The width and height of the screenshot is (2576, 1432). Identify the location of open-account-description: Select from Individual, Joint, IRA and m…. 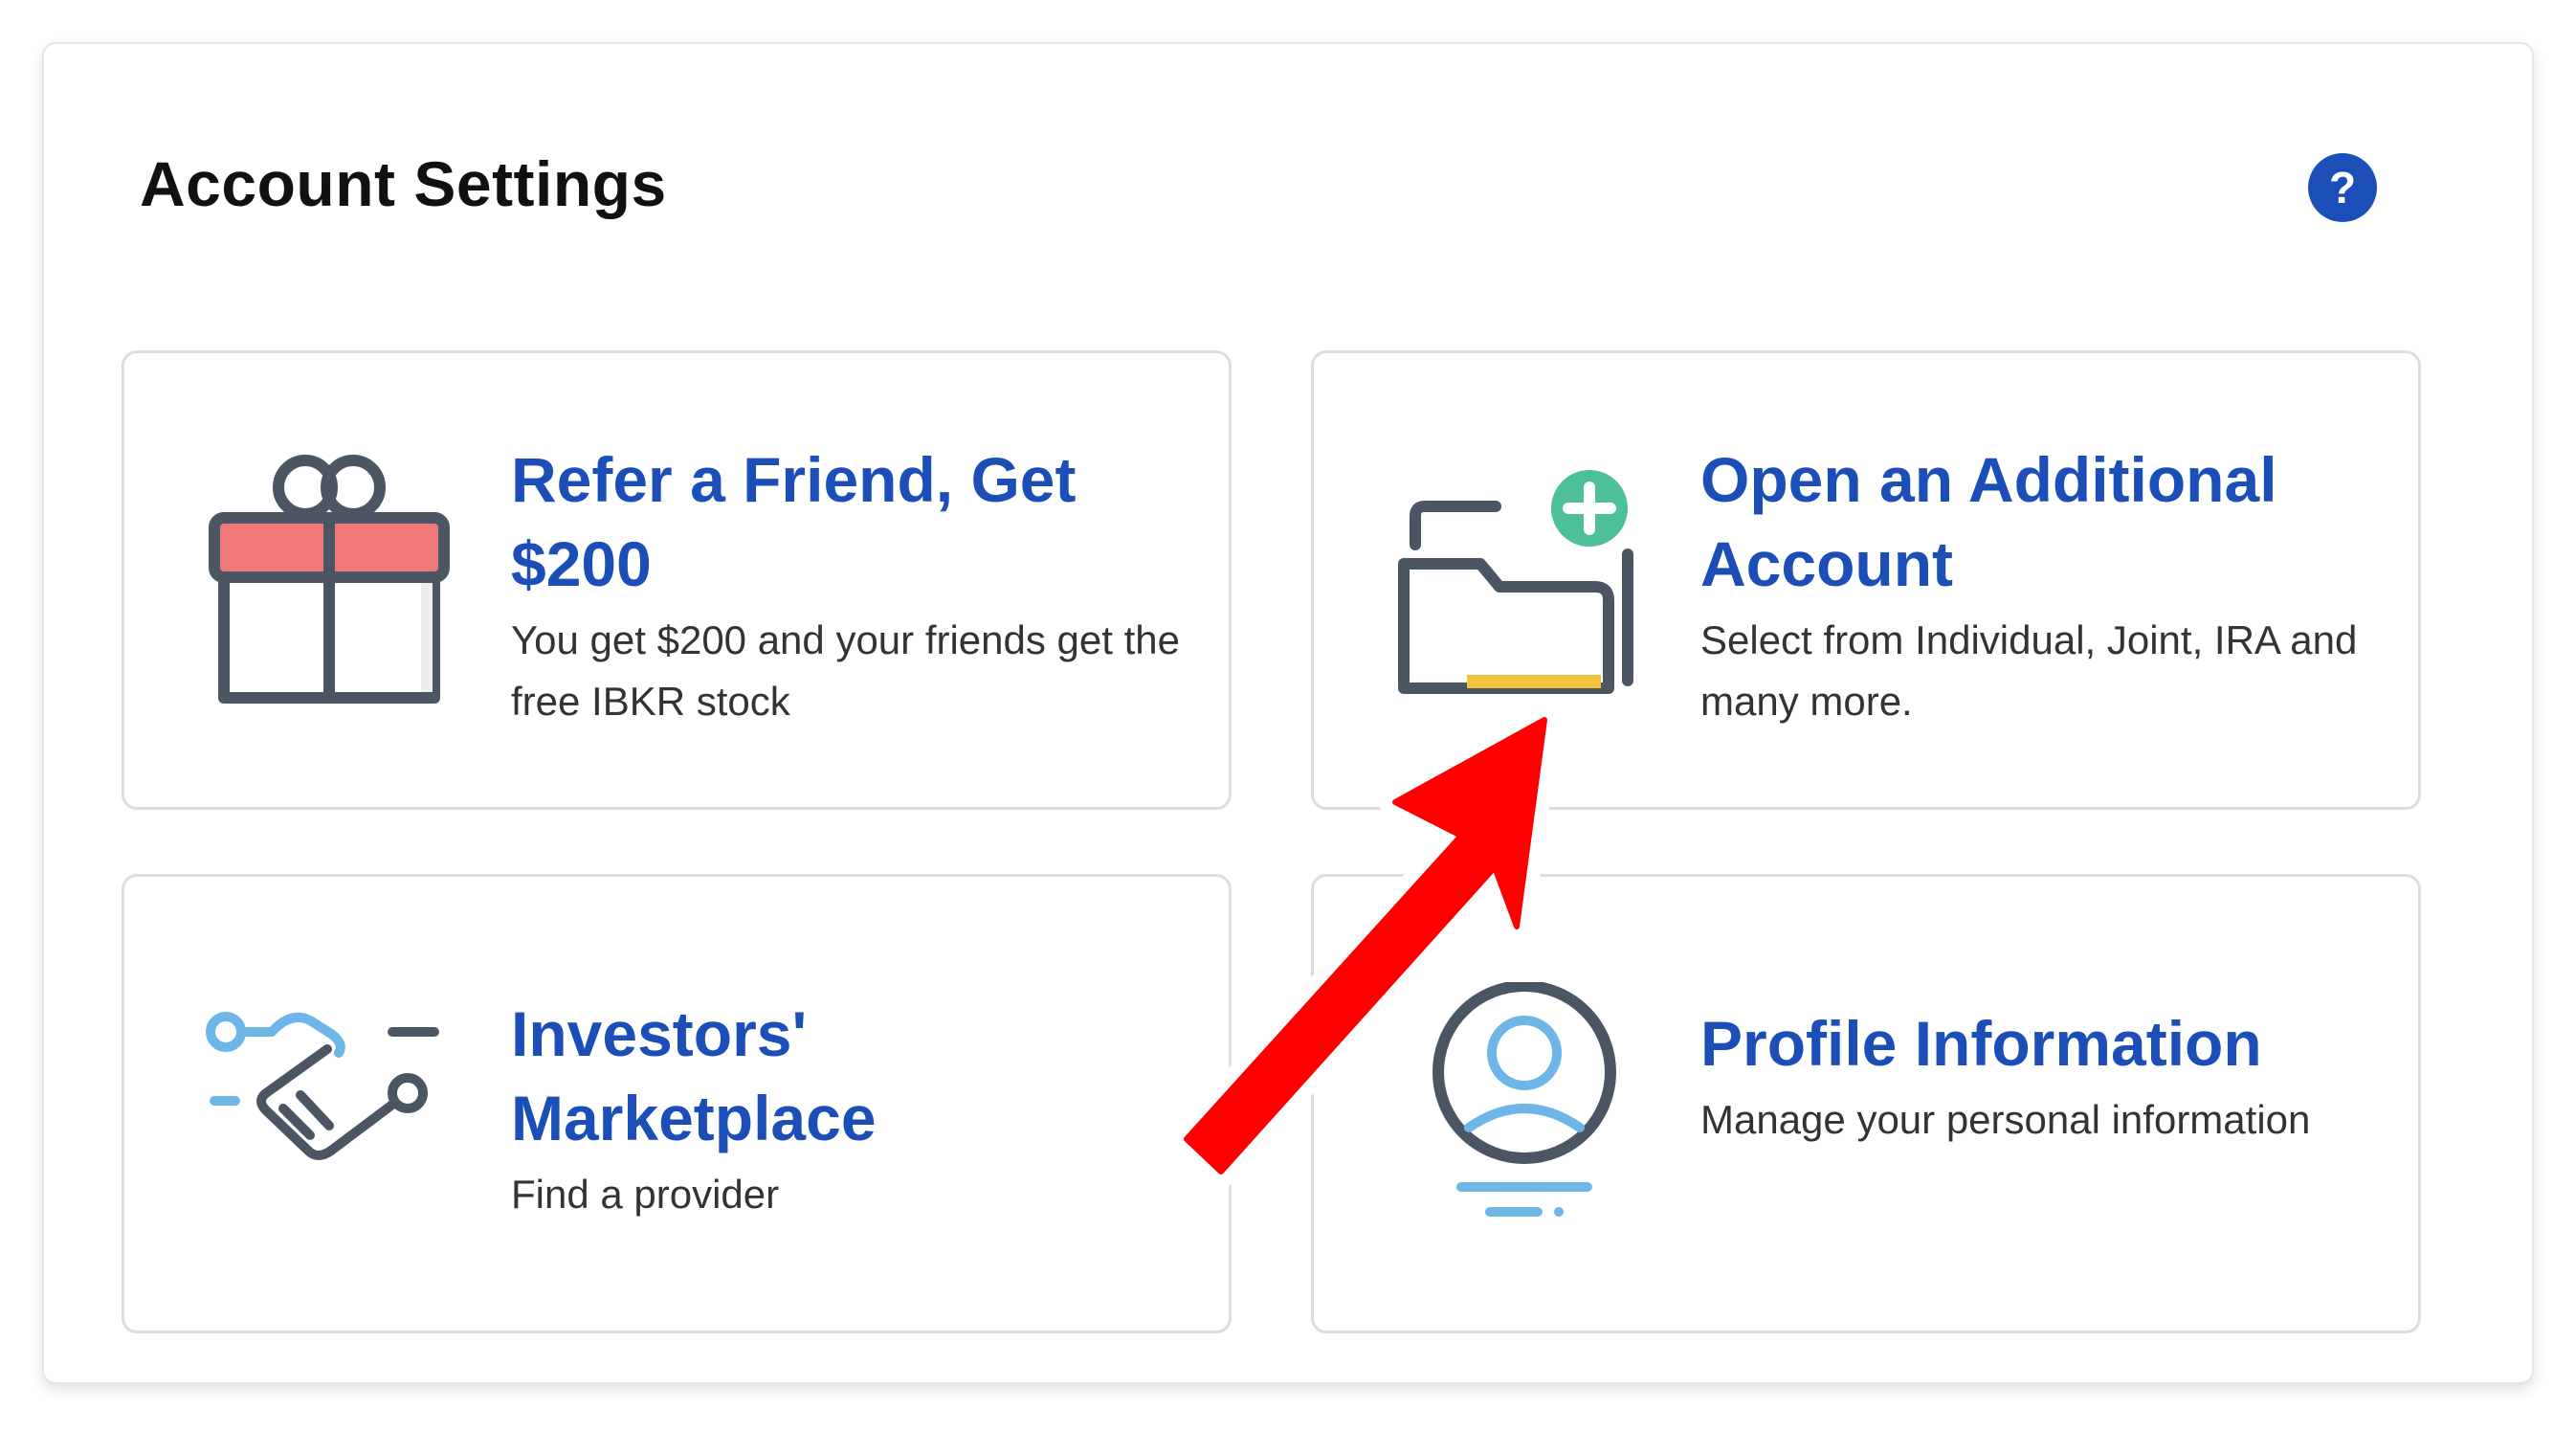
(2029, 670).